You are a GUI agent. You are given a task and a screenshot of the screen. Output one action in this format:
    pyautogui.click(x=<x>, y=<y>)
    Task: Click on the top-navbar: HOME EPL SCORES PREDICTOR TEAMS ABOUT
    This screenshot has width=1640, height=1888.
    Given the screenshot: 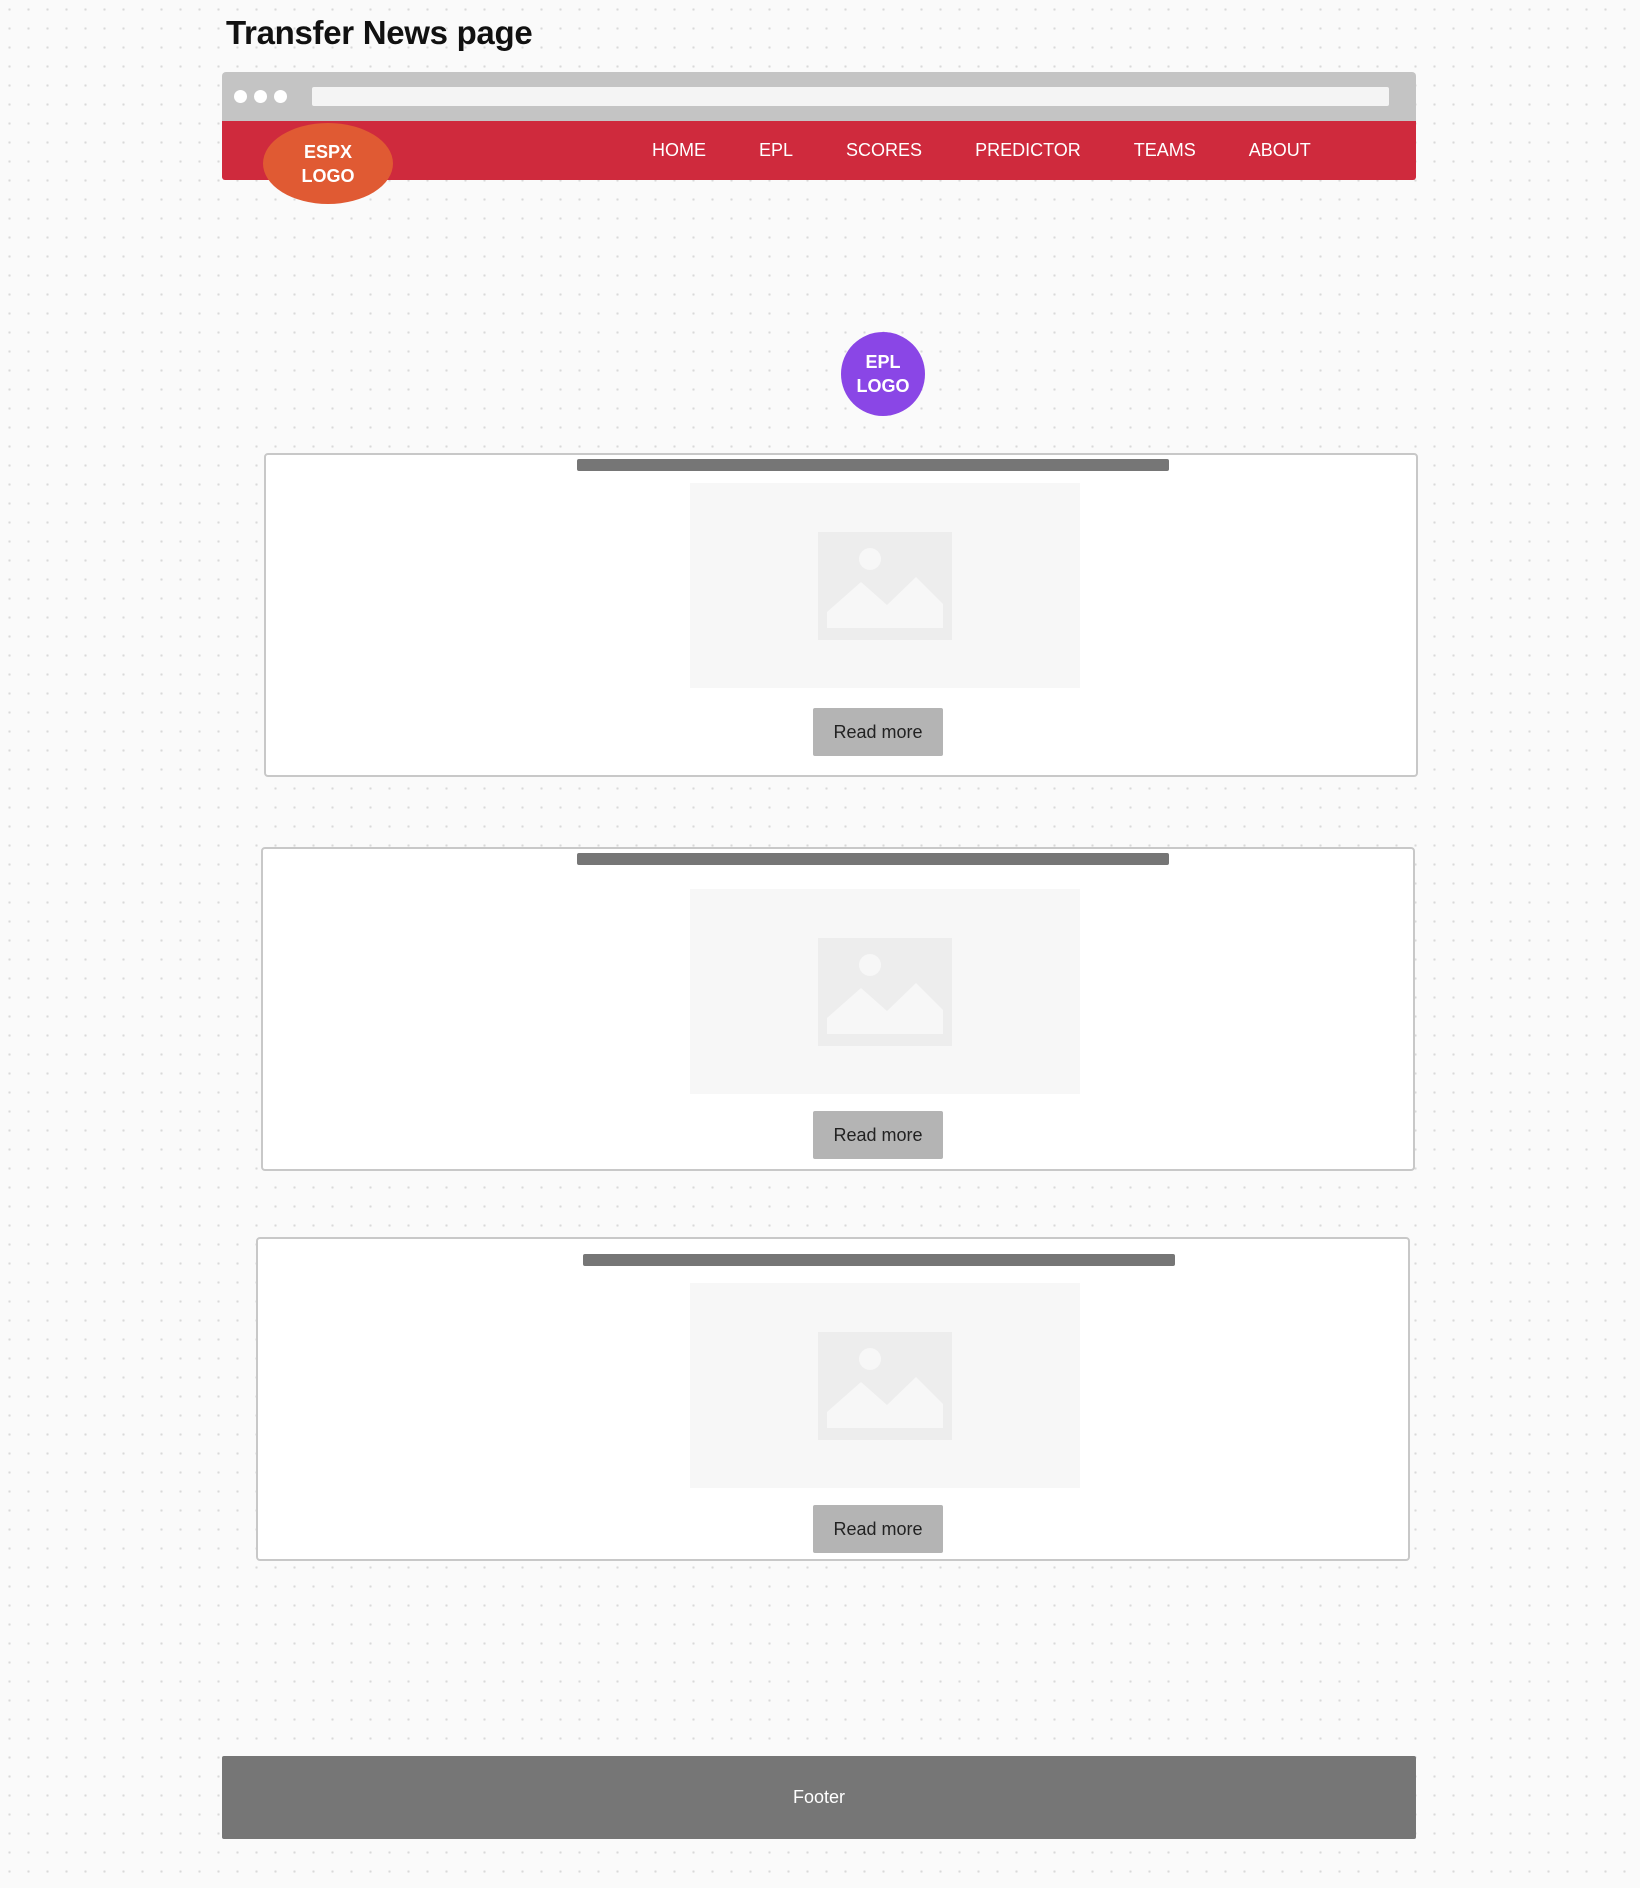 What is the action you would take?
    pyautogui.click(x=819, y=150)
    